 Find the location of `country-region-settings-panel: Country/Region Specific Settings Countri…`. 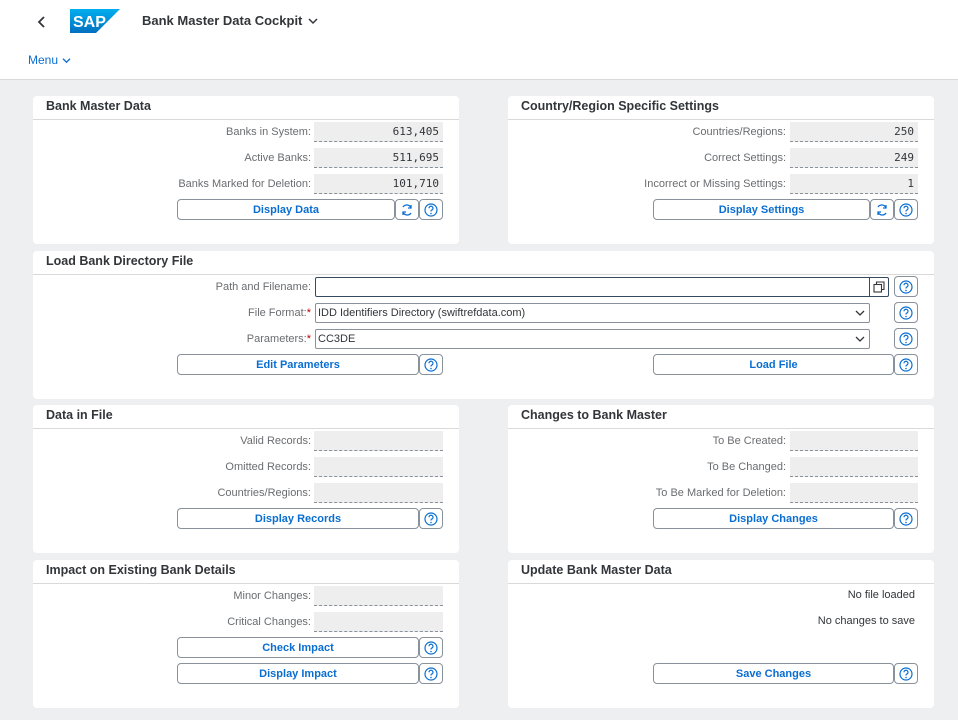

country-region-settings-panel: Country/Region Specific Settings Countri… is located at coordinates (721, 170).